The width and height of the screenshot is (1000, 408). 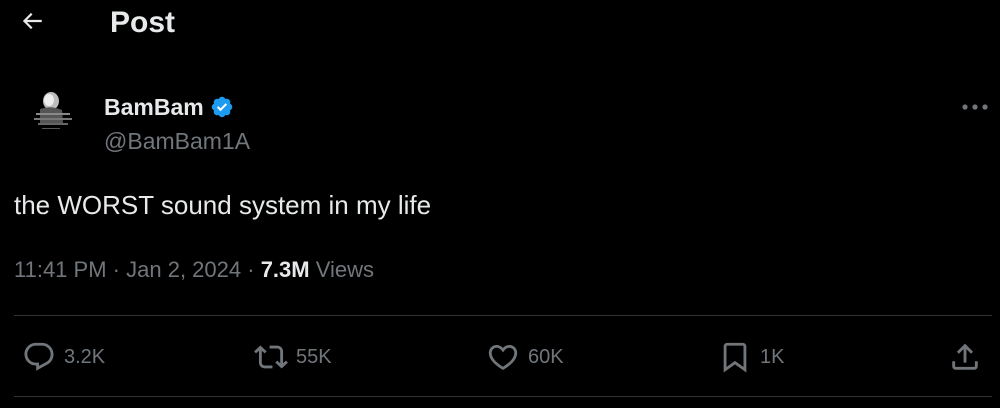 I want to click on repost-count: 55K, so click(x=314, y=356).